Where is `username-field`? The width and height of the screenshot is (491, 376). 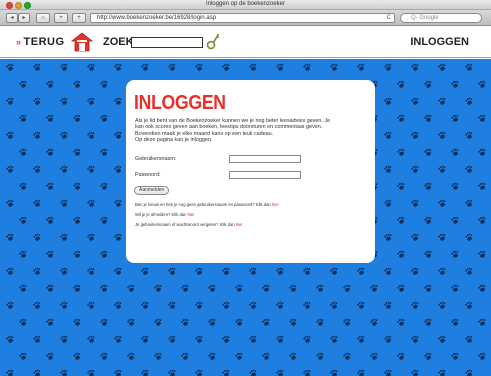
username-field is located at coordinates (265, 159).